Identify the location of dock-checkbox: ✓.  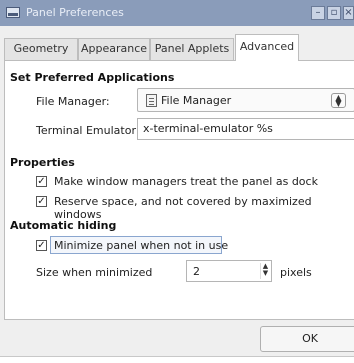
(41, 181).